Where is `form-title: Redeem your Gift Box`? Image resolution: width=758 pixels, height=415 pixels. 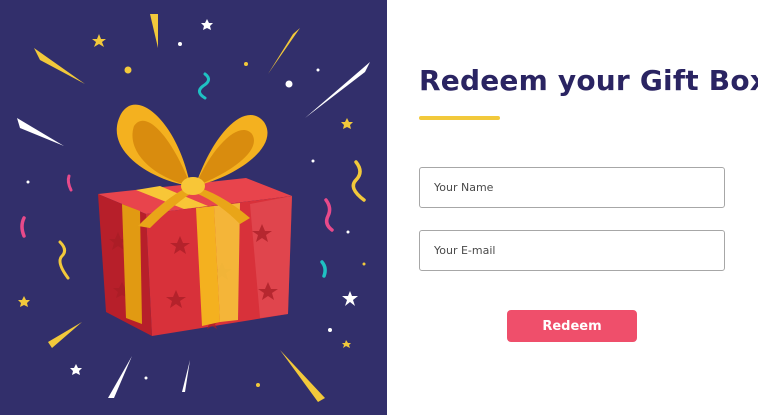
form-title: Redeem your Gift Box is located at coordinates (588, 80).